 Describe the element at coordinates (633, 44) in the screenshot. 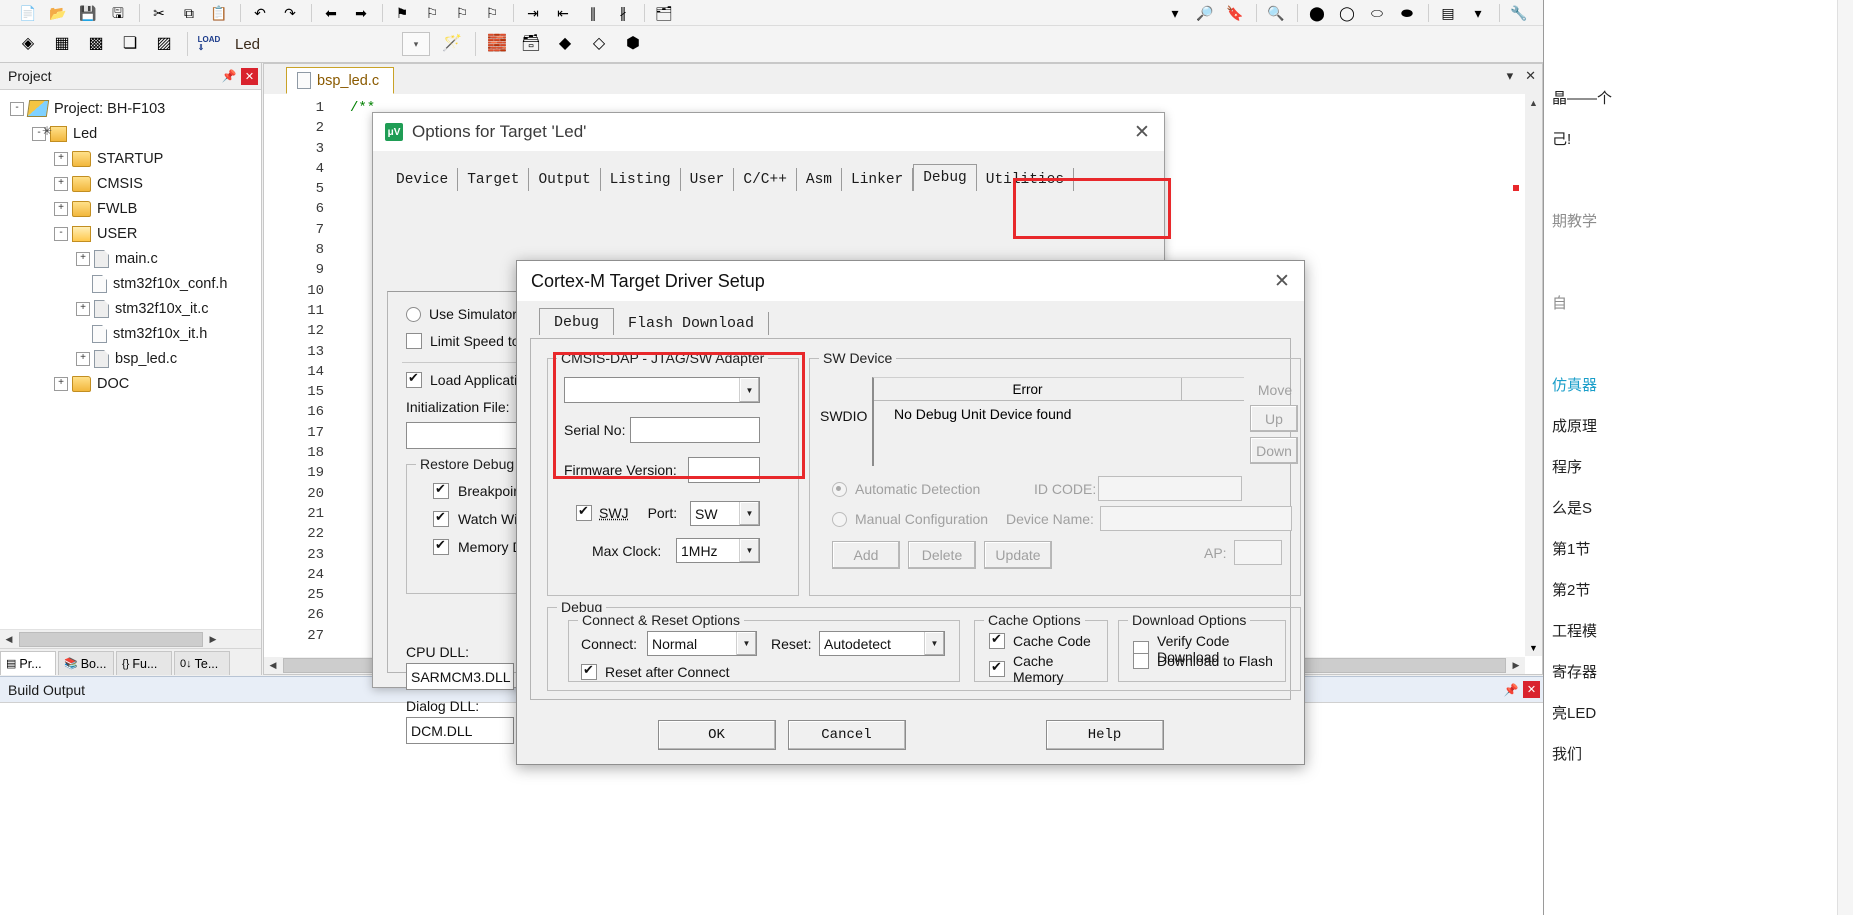

I see `pack-manage-icon: ⬢` at that location.